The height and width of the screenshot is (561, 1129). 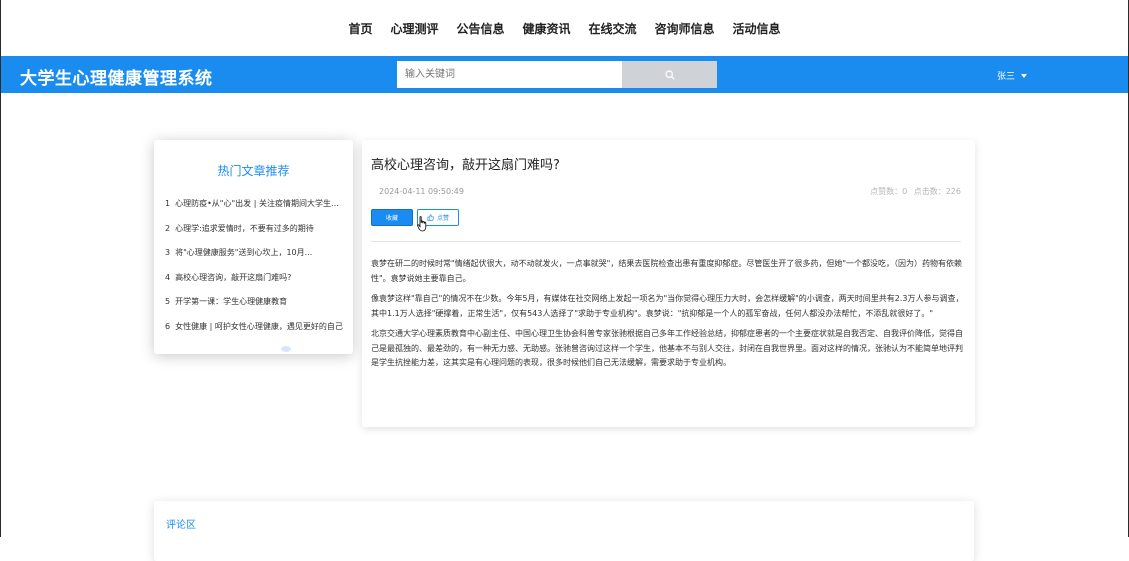 I want to click on nav-online-chat: 在线交流, so click(x=613, y=28).